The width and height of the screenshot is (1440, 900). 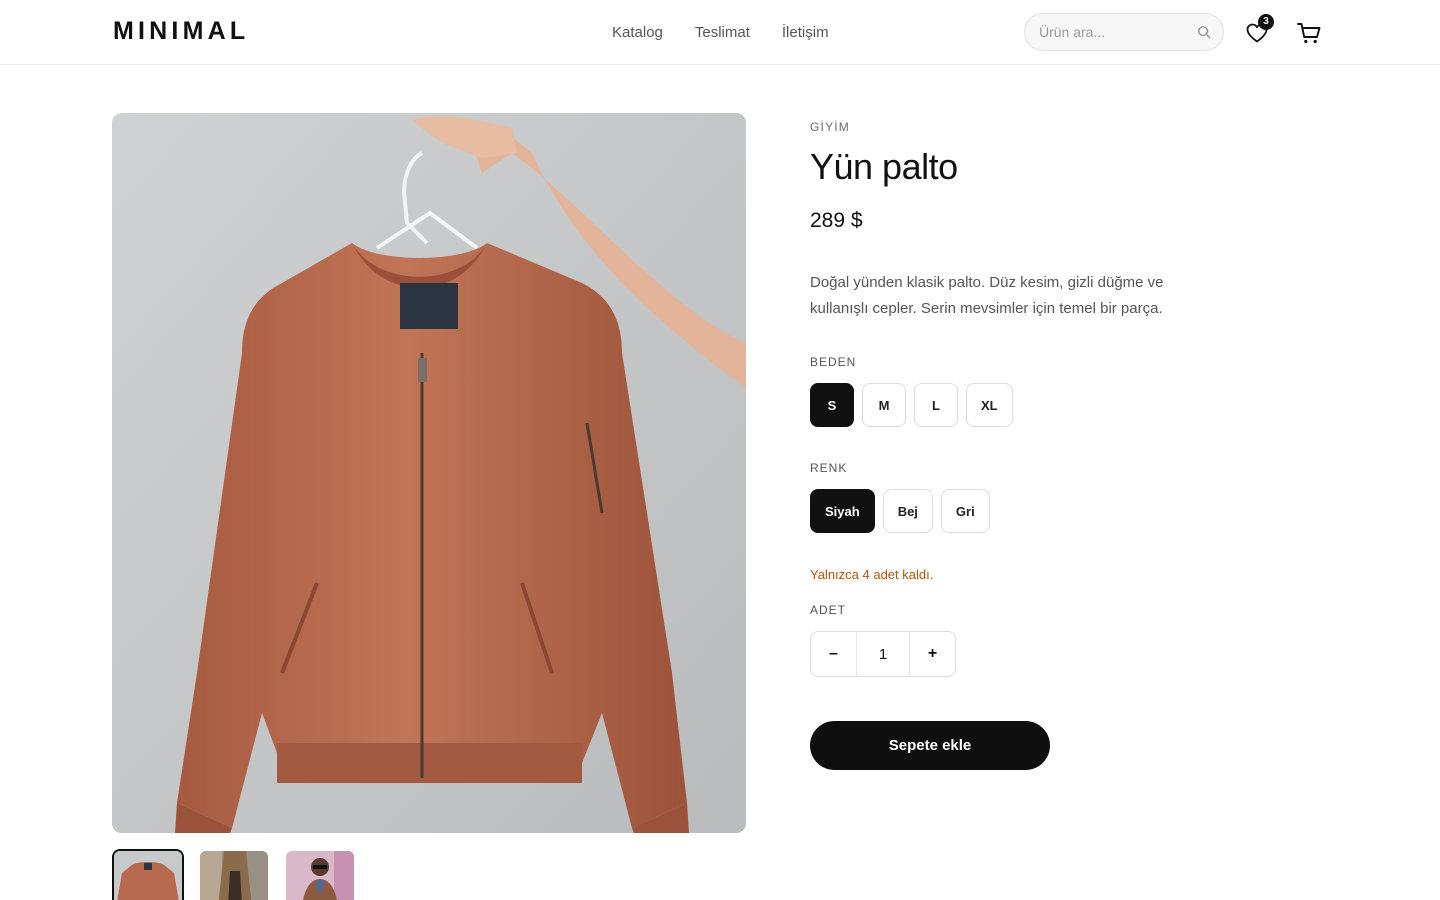 What do you see at coordinates (965, 511) in the screenshot?
I see `color-option-gri: Gri` at bounding box center [965, 511].